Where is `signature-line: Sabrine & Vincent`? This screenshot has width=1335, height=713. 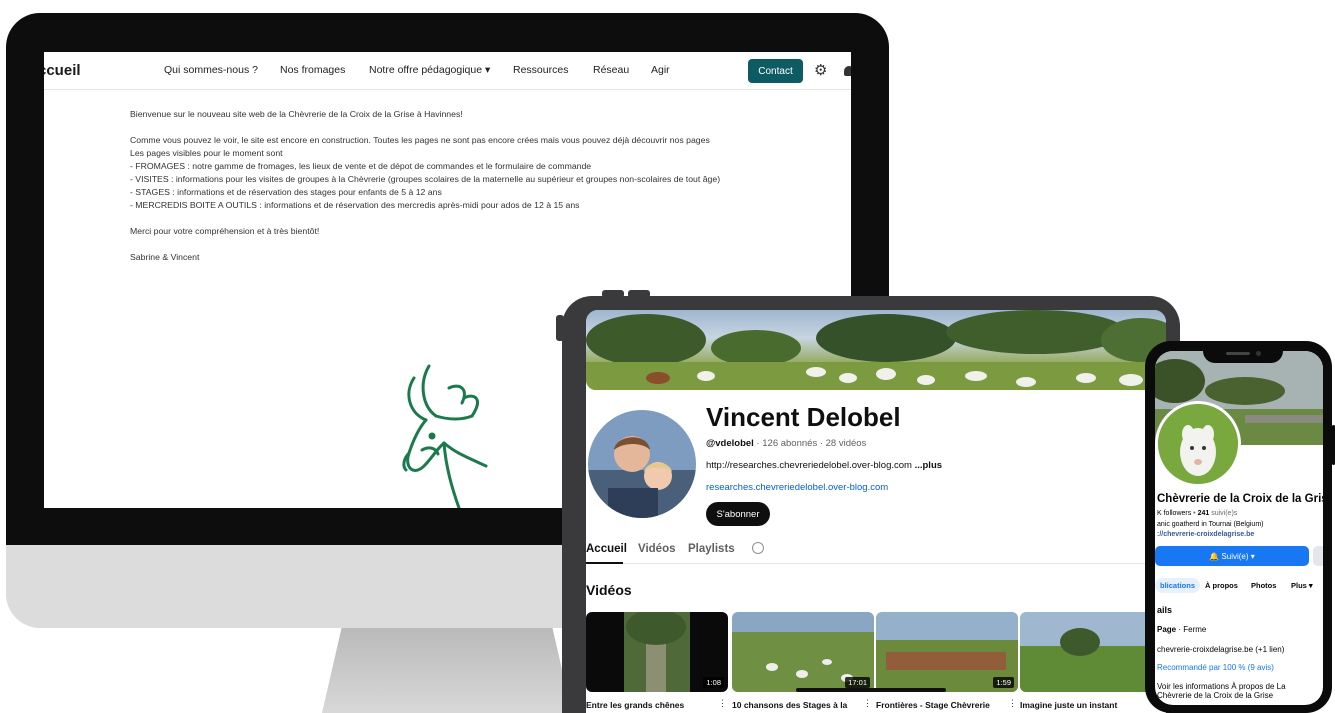
signature-line: Sabrine & Vincent is located at coordinates (165, 257).